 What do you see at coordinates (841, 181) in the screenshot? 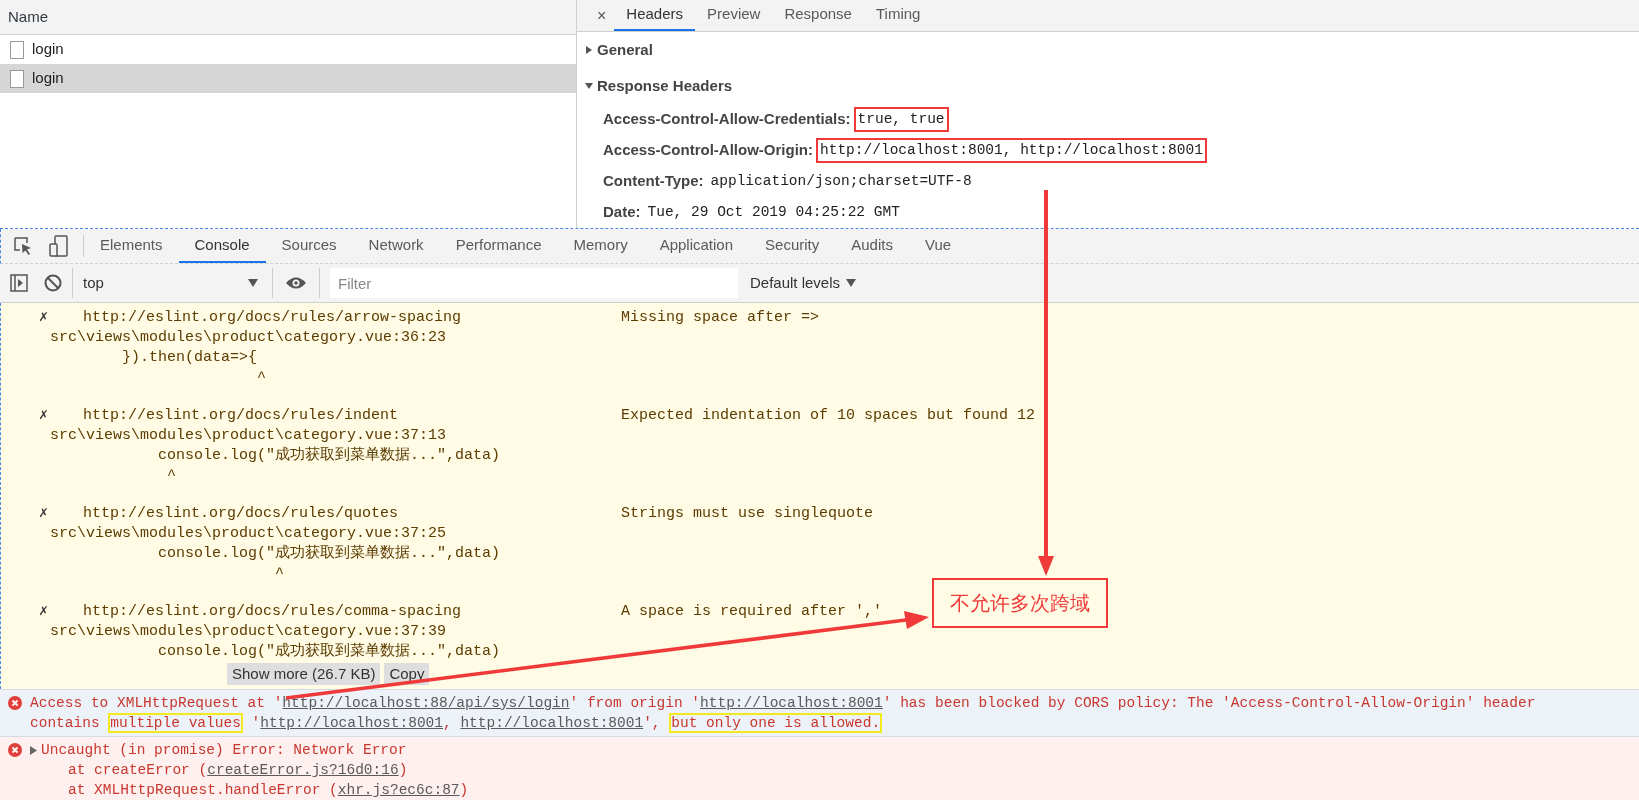
I see `header-value: application/json;charset=UTF-8` at bounding box center [841, 181].